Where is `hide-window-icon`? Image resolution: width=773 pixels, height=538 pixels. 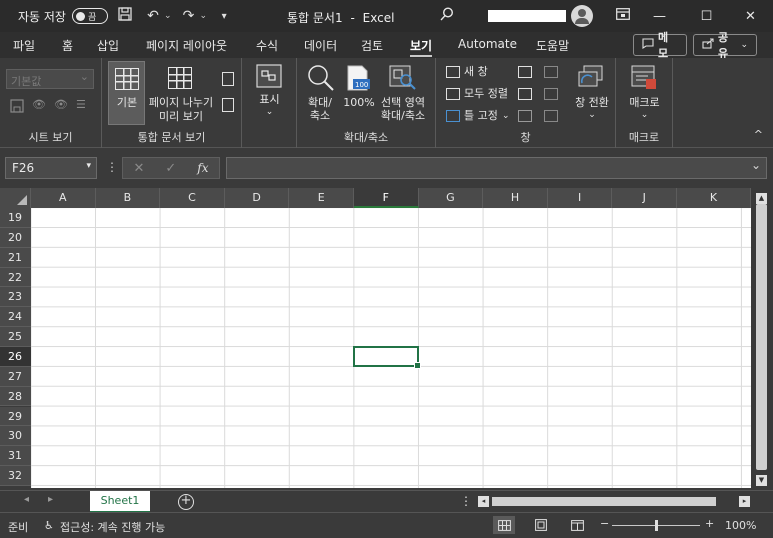
hide-window-icon is located at coordinates (525, 94).